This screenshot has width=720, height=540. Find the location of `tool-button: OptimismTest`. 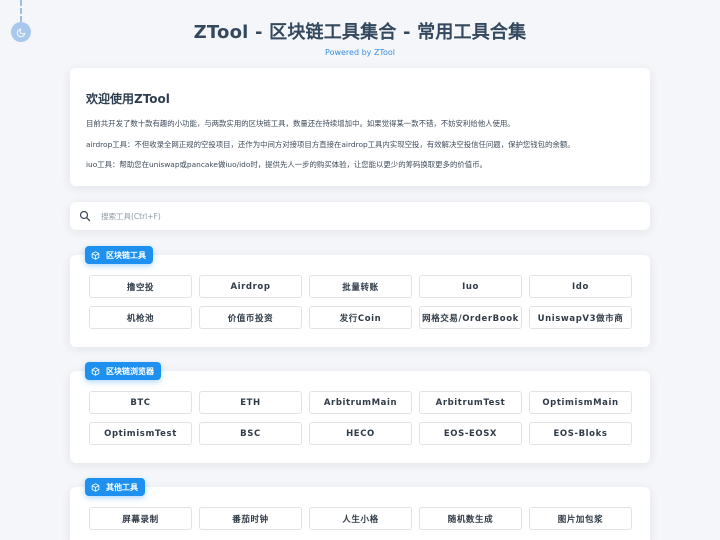

tool-button: OptimismTest is located at coordinates (140, 433).